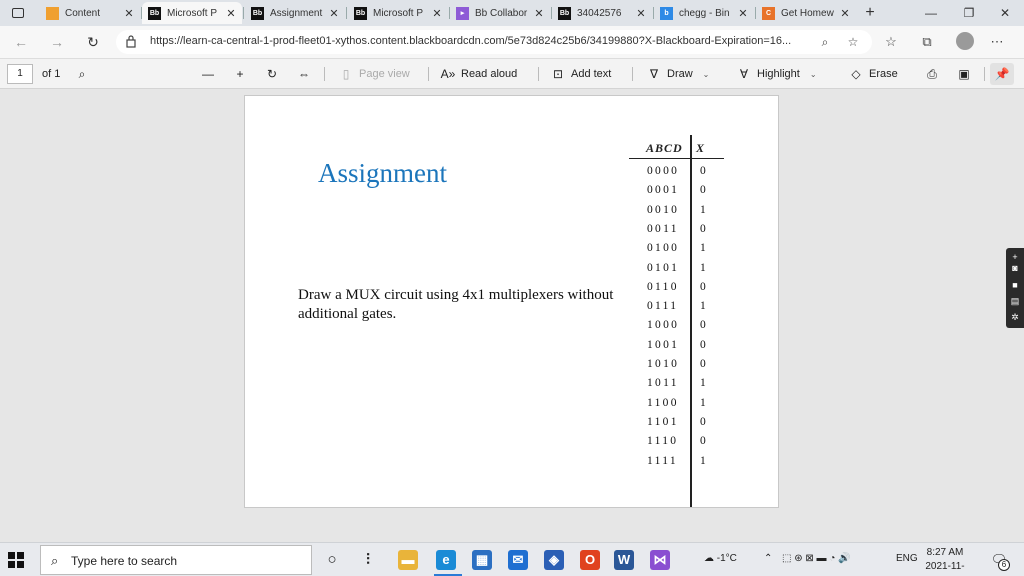 This screenshot has height=576, width=1024. Describe the element at coordinates (1003, 13) in the screenshot. I see `close-window-button: ✕` at that location.